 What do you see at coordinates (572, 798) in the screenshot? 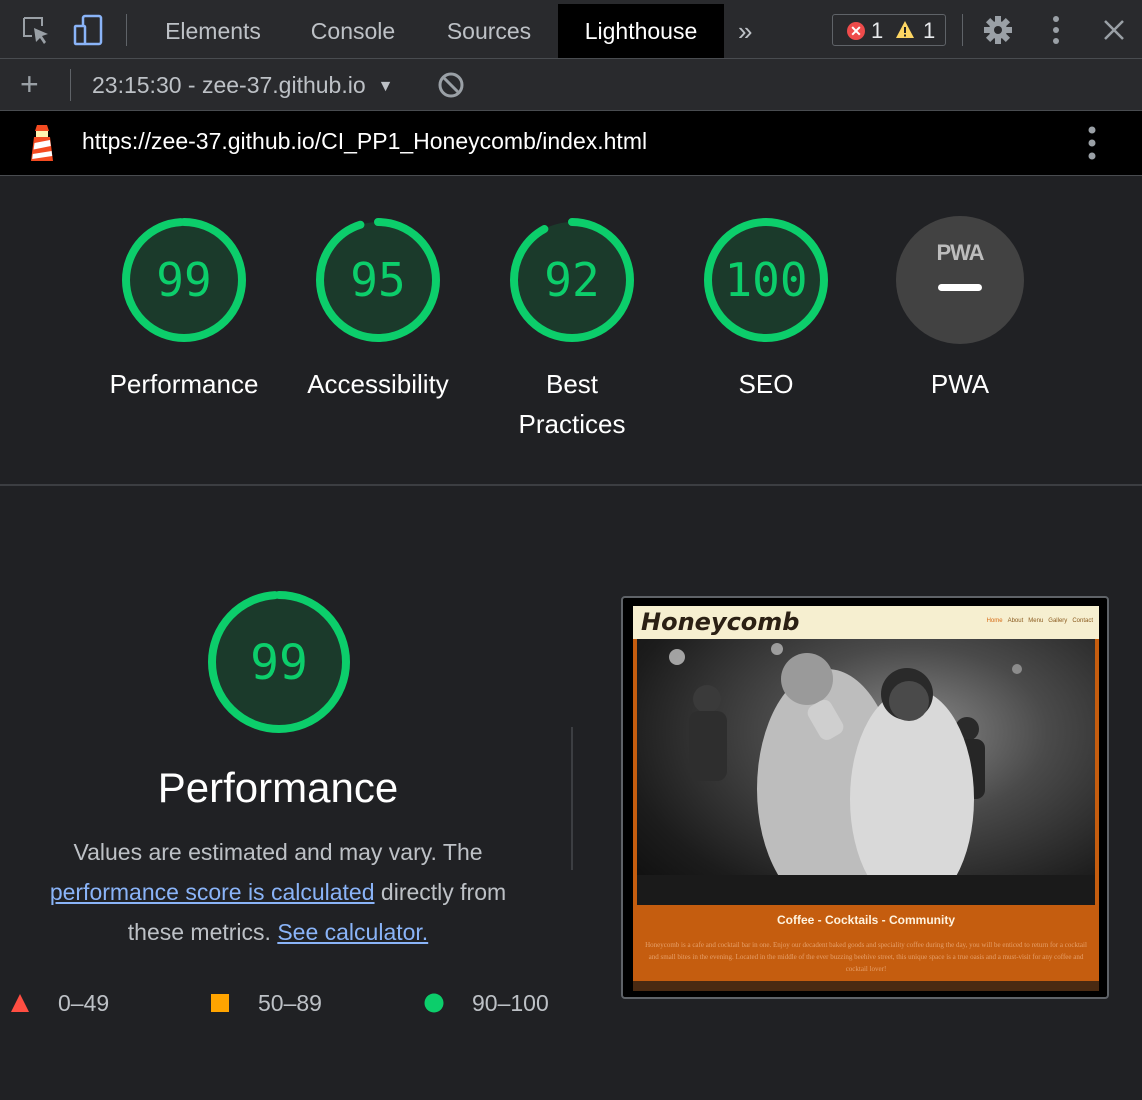
I see `vertical-divider` at bounding box center [572, 798].